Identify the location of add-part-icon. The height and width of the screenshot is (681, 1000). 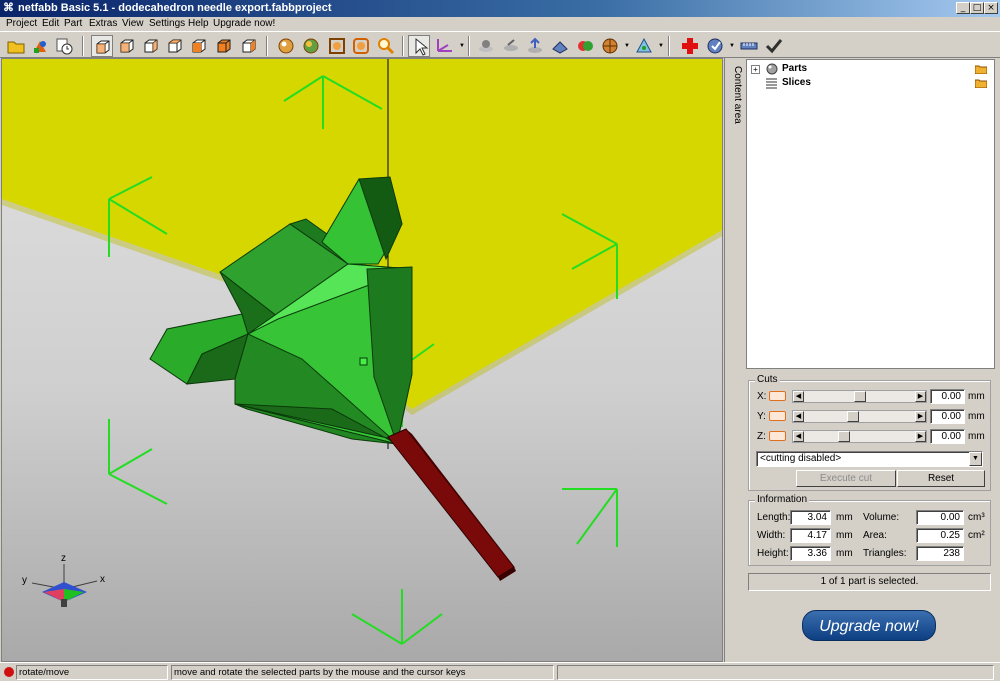
(40, 46).